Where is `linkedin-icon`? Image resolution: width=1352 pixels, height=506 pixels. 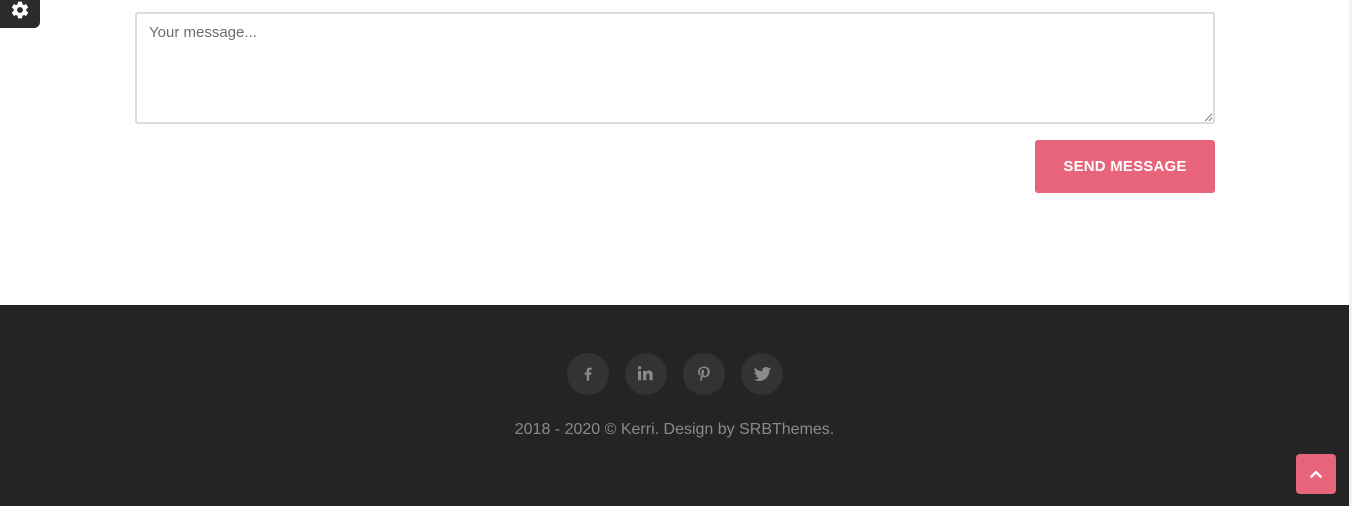 linkedin-icon is located at coordinates (645, 373).